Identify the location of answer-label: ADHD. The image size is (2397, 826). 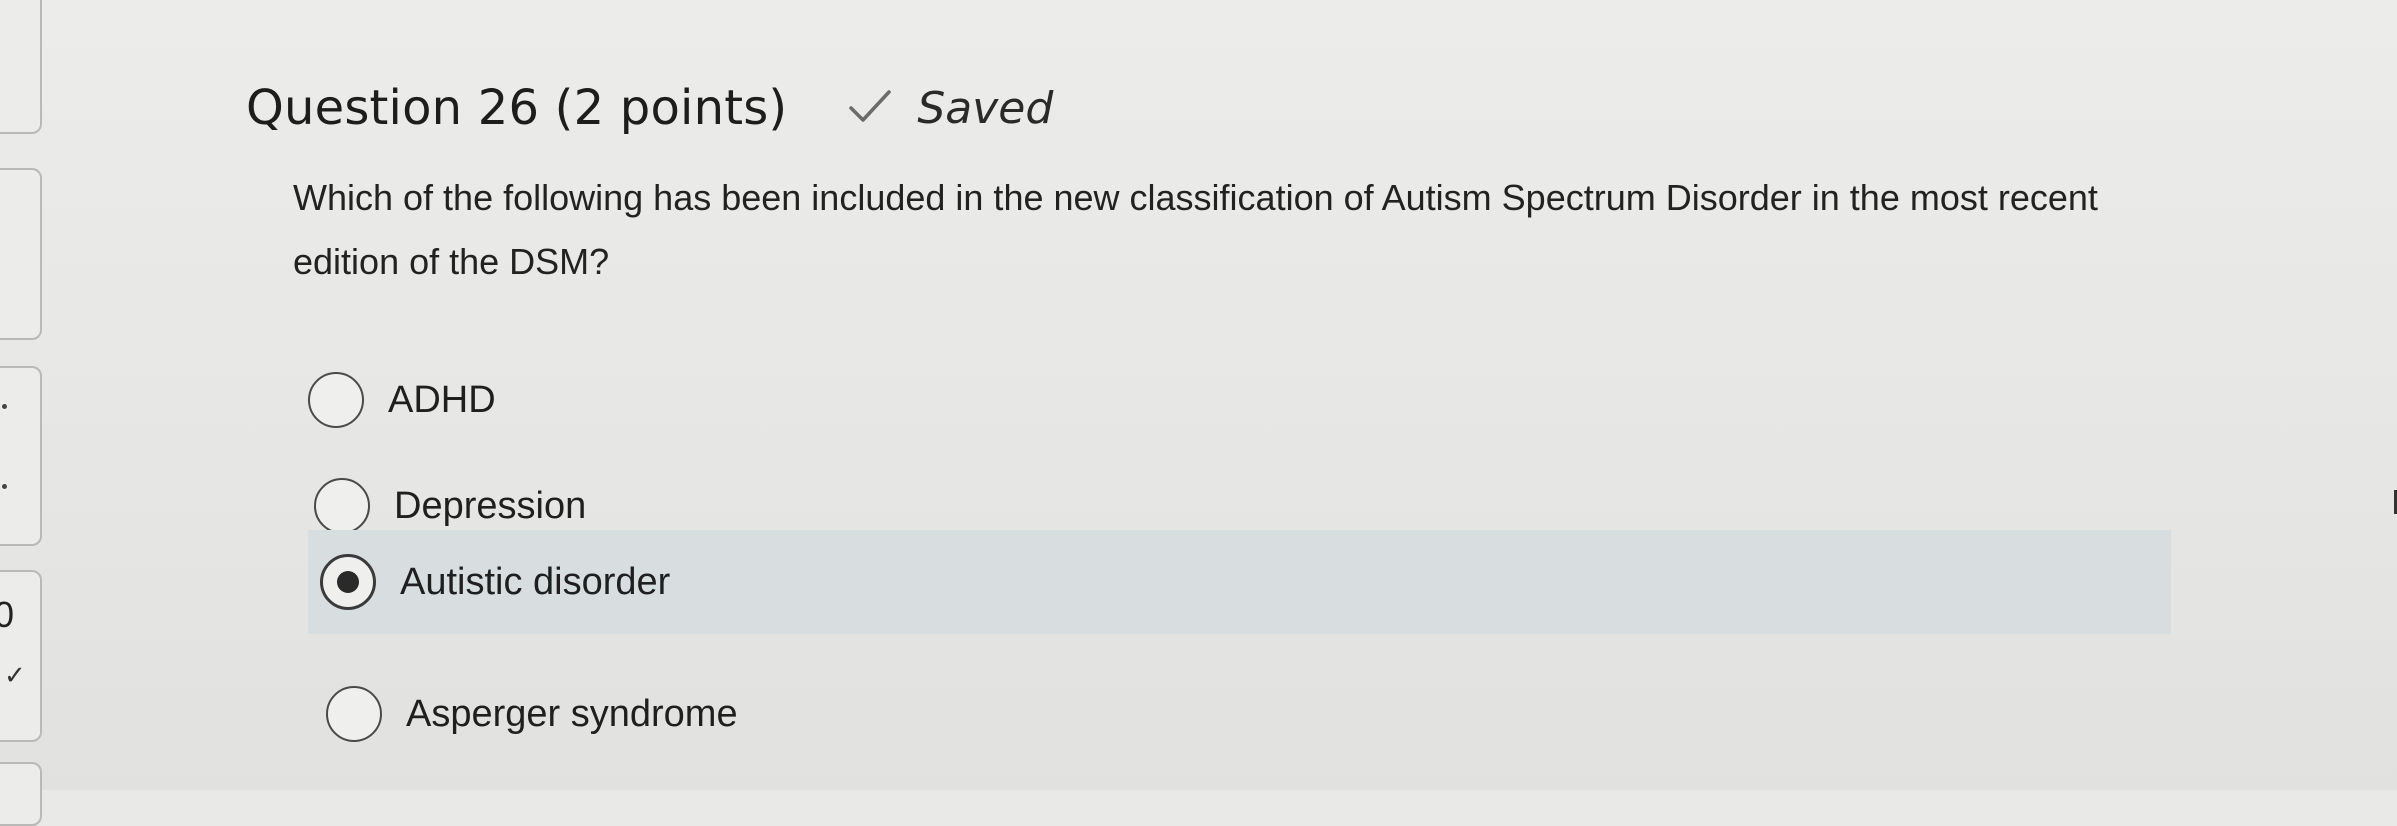
(442, 399).